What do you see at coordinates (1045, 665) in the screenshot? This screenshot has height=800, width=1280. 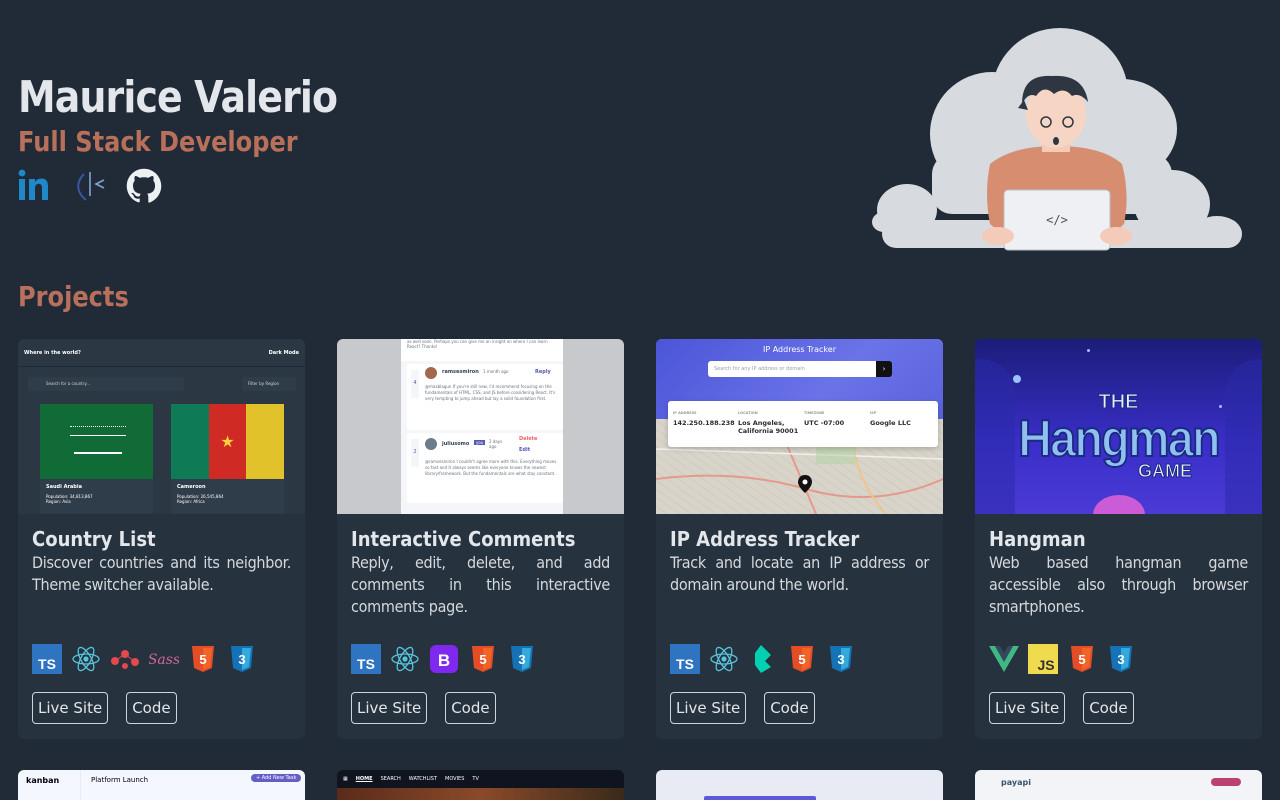 I see `svg-text: JS` at bounding box center [1045, 665].